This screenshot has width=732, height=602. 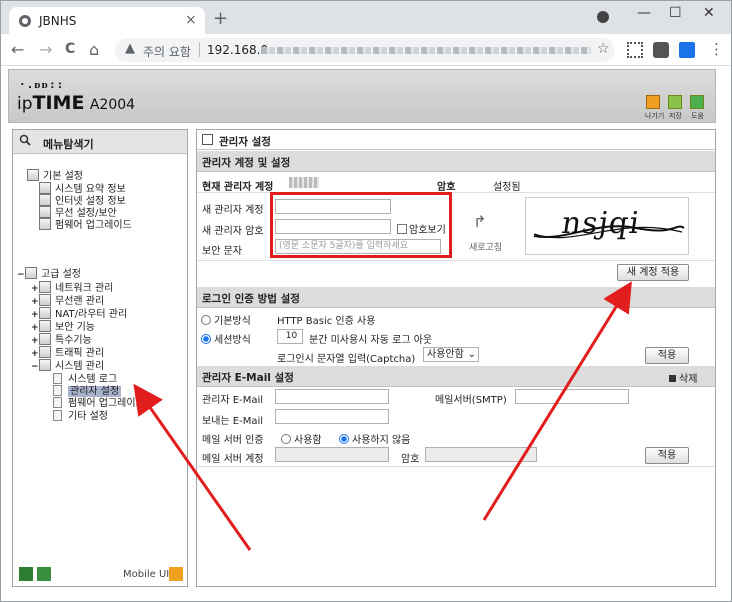 What do you see at coordinates (192, 467) in the screenshot?
I see `arrow-to-admin-settings` at bounding box center [192, 467].